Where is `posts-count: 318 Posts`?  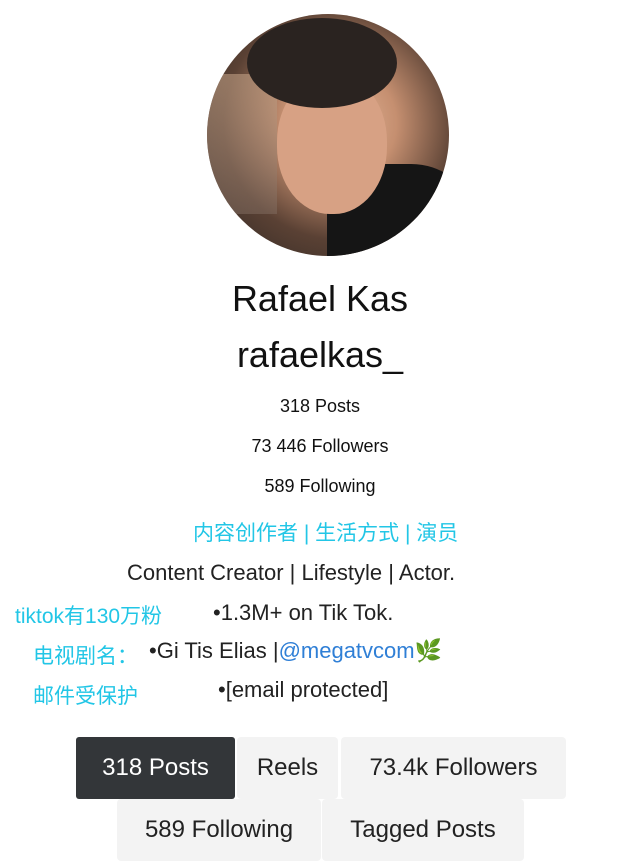 posts-count: 318 Posts is located at coordinates (320, 406).